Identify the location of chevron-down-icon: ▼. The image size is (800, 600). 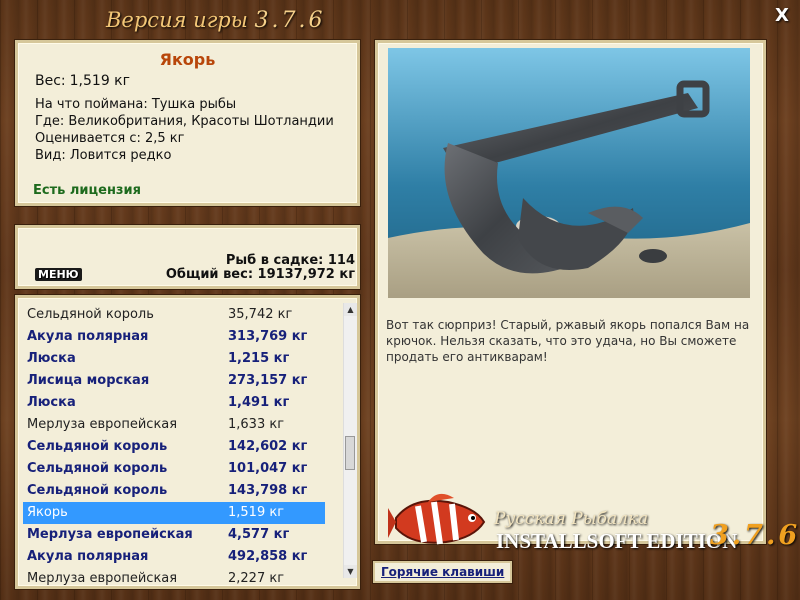
(350, 571).